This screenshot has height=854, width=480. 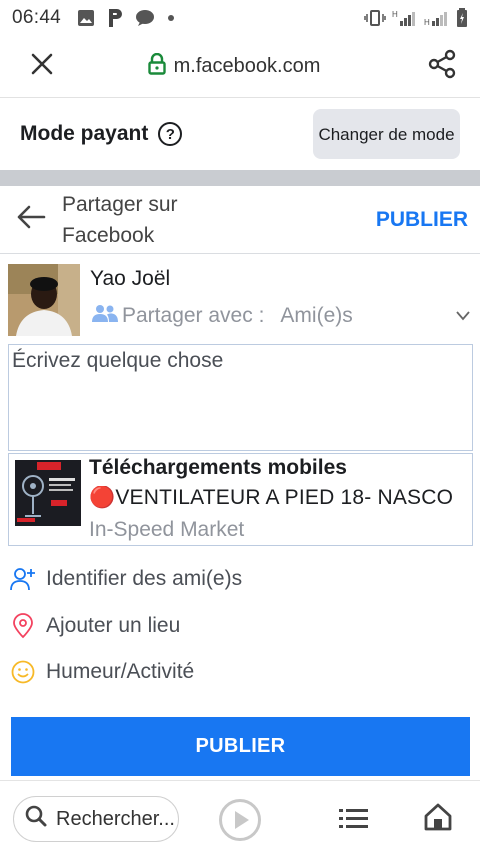 I want to click on search-icon, so click(x=36, y=819).